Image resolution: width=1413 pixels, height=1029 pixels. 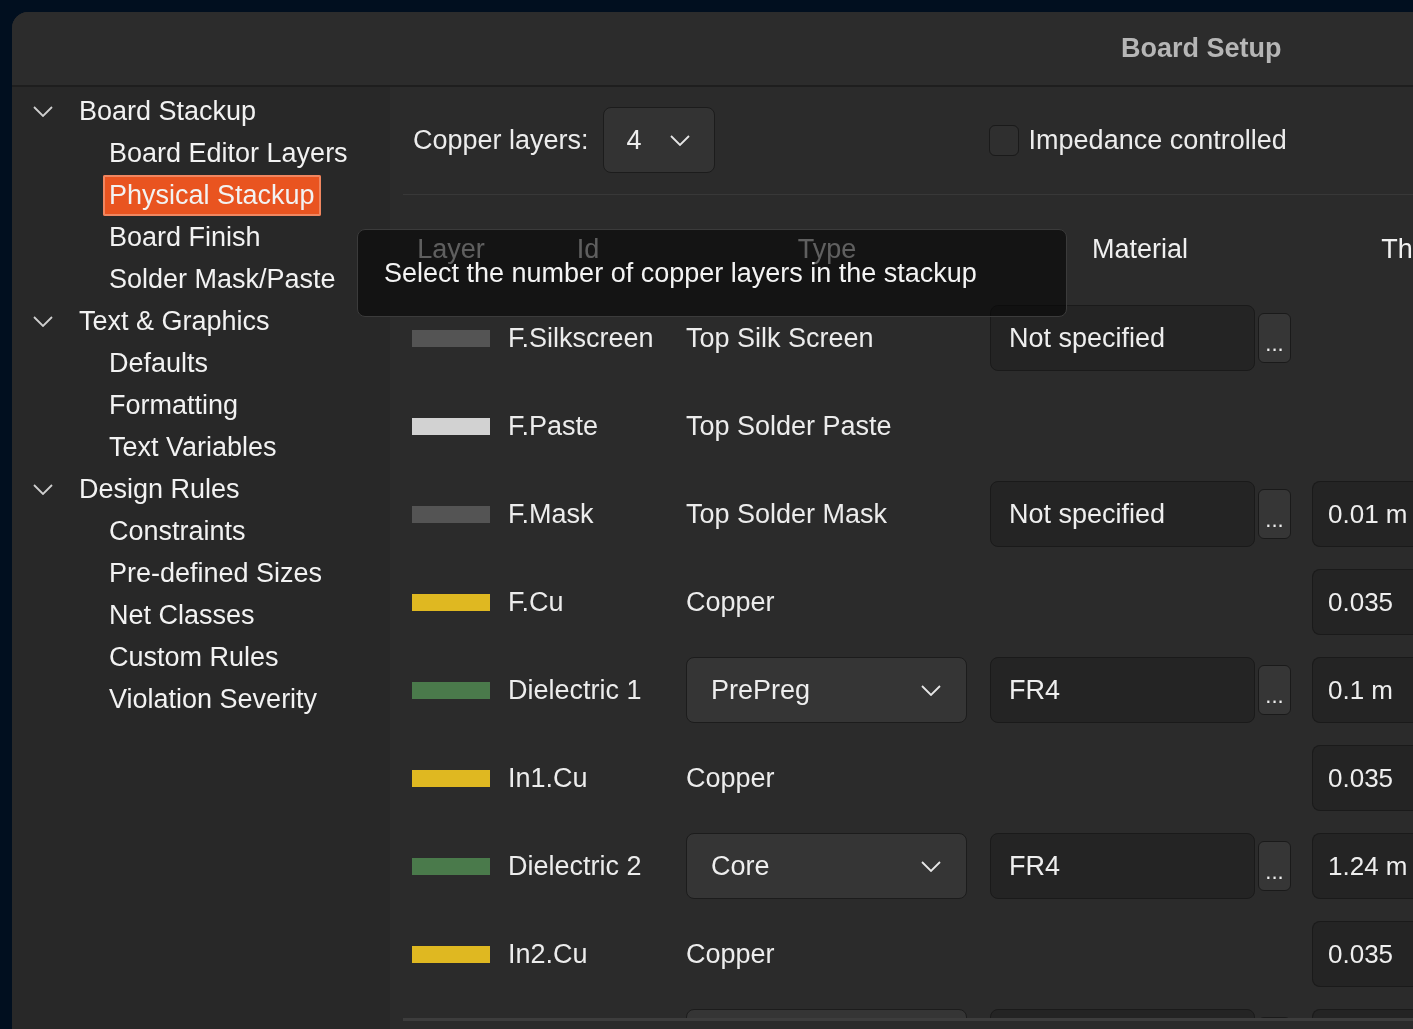 I want to click on thickness-field: 1.24 m, so click(x=1362, y=866).